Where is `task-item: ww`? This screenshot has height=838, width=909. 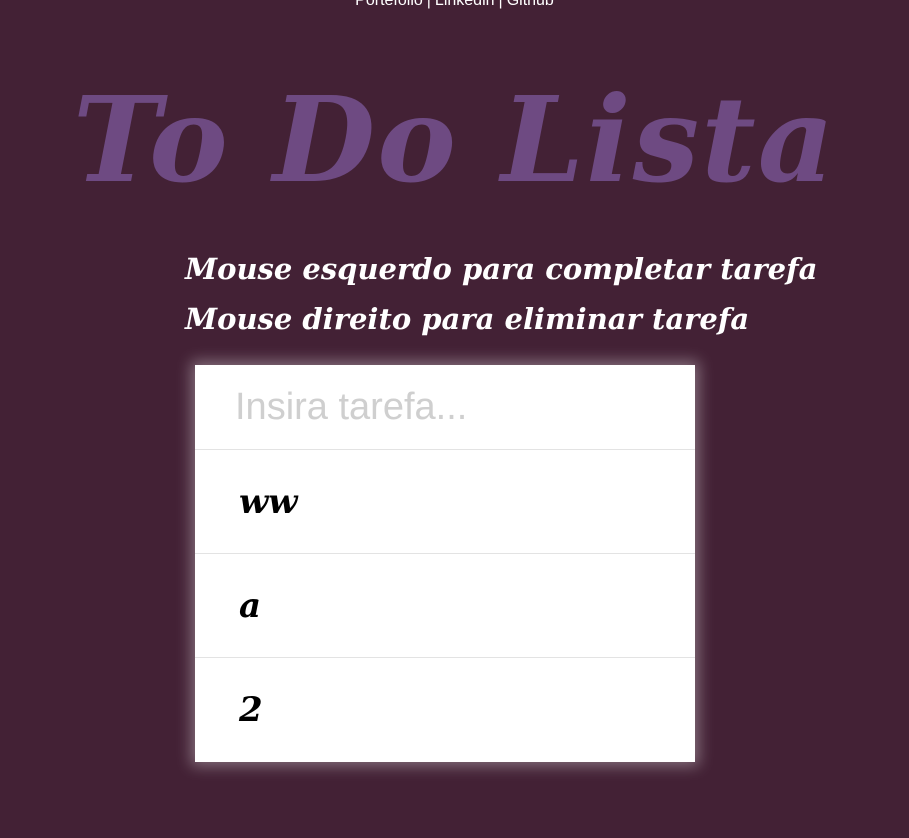 task-item: ww is located at coordinates (445, 502).